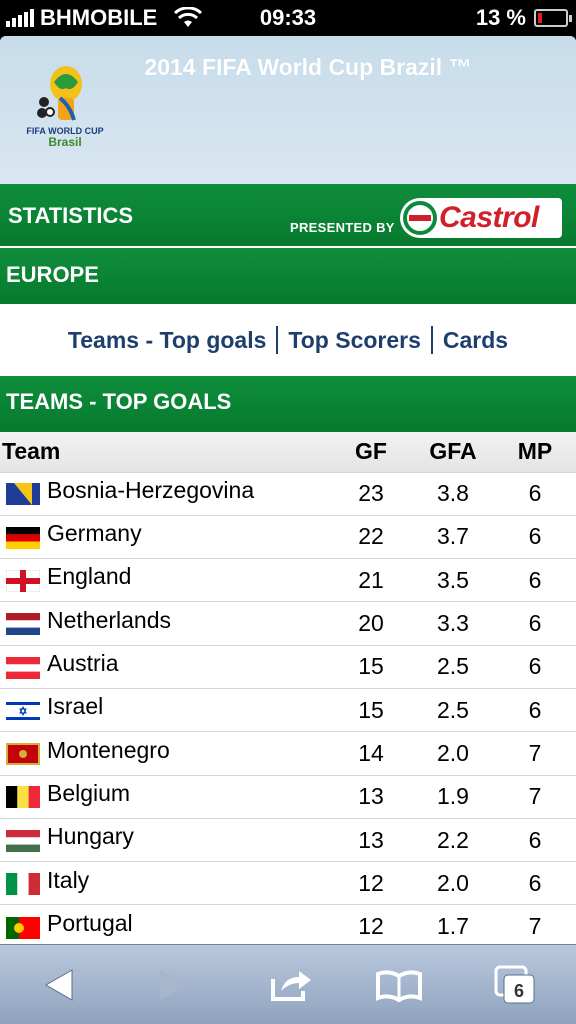 The width and height of the screenshot is (576, 1024). Describe the element at coordinates (342, 227) in the screenshot. I see `presented-by-label: PRESENTED BY` at that location.